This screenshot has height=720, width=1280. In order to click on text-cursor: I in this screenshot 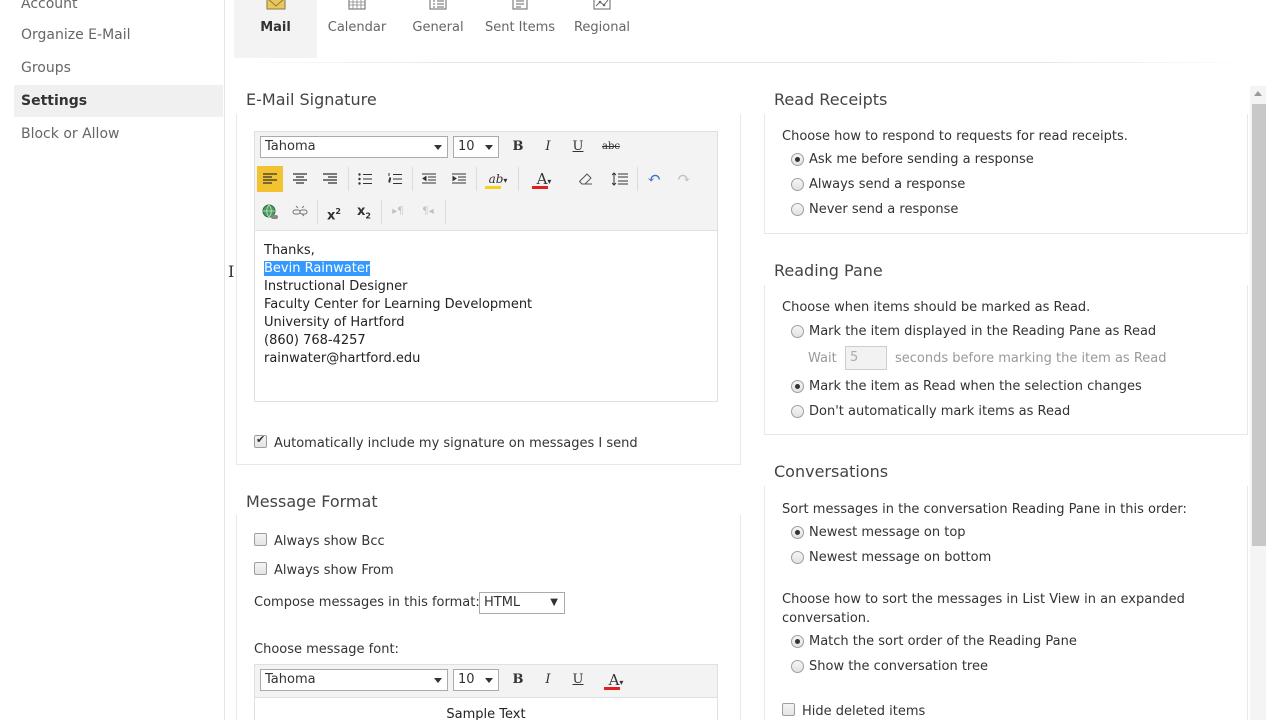, I will do `click(231, 271)`.